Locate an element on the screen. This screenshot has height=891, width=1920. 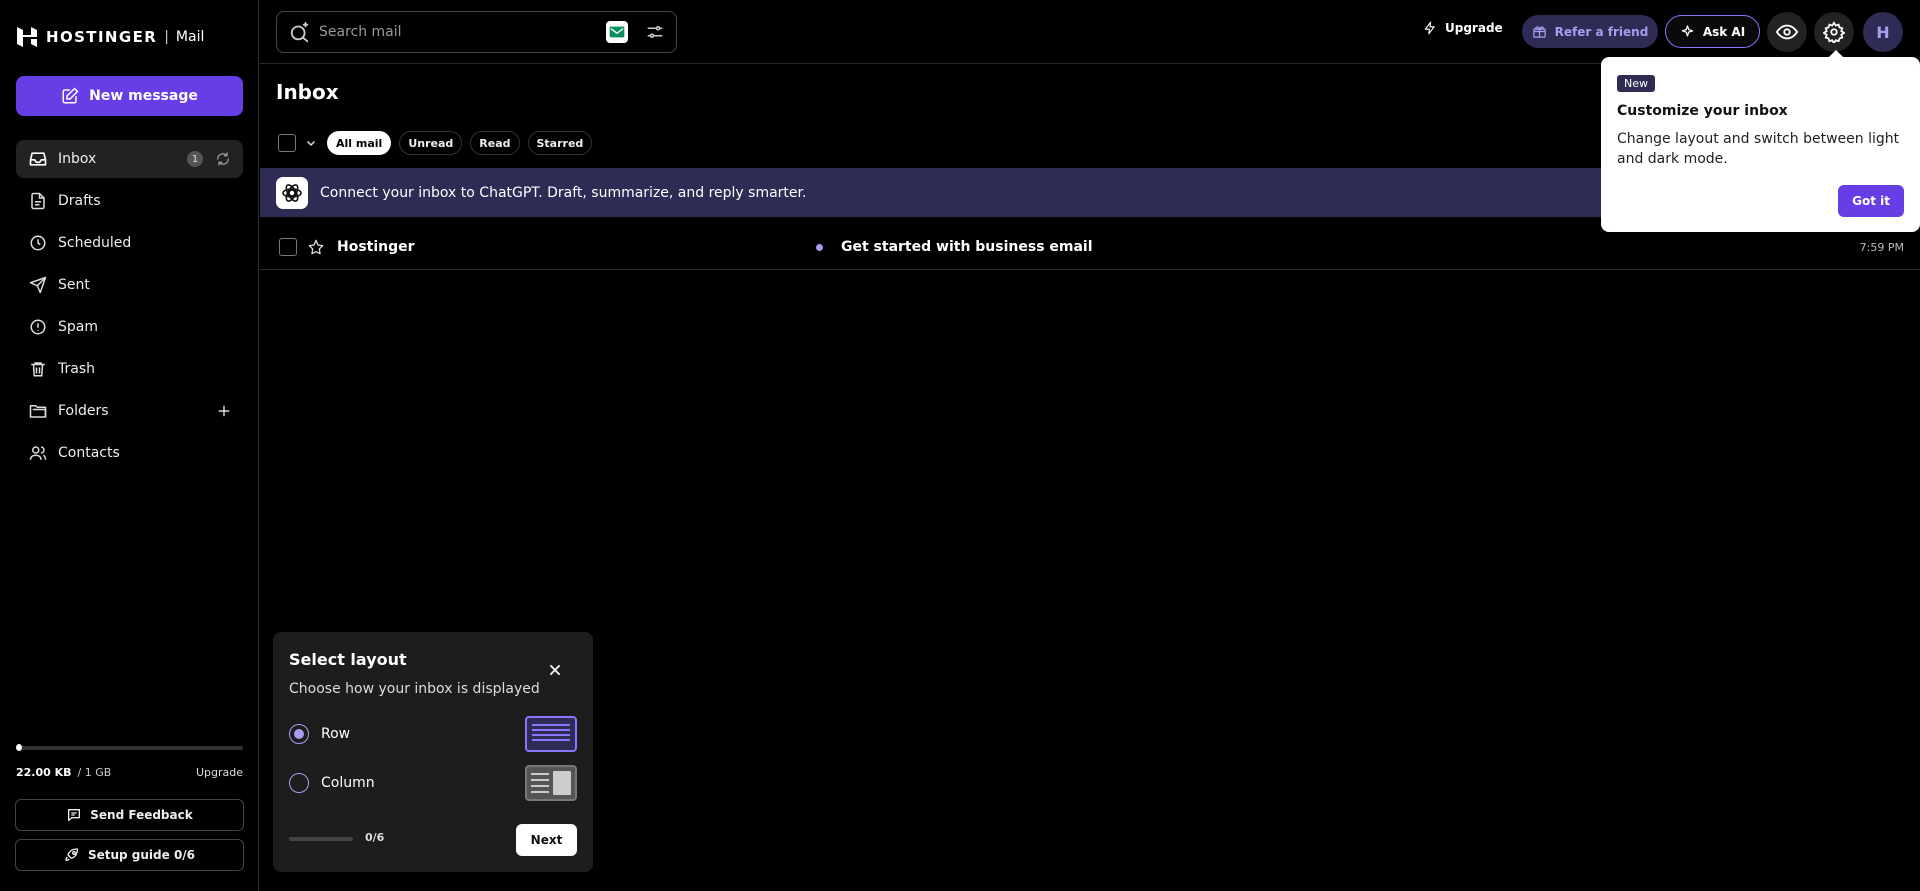
sidebar-item-drafts: Drafts is located at coordinates (129, 201).